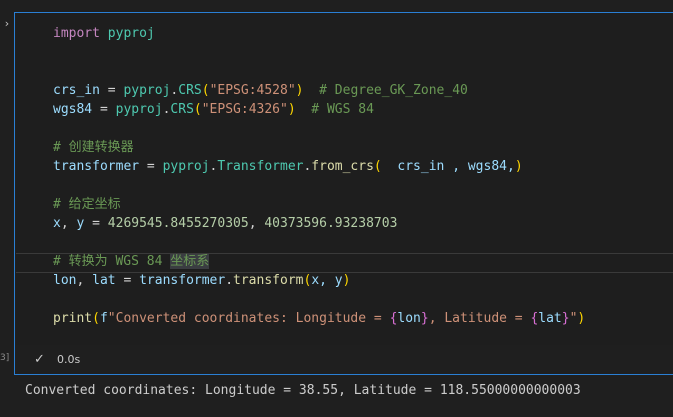  Describe the element at coordinates (7, 208) in the screenshot. I see `cell-gutter: › 3]` at that location.